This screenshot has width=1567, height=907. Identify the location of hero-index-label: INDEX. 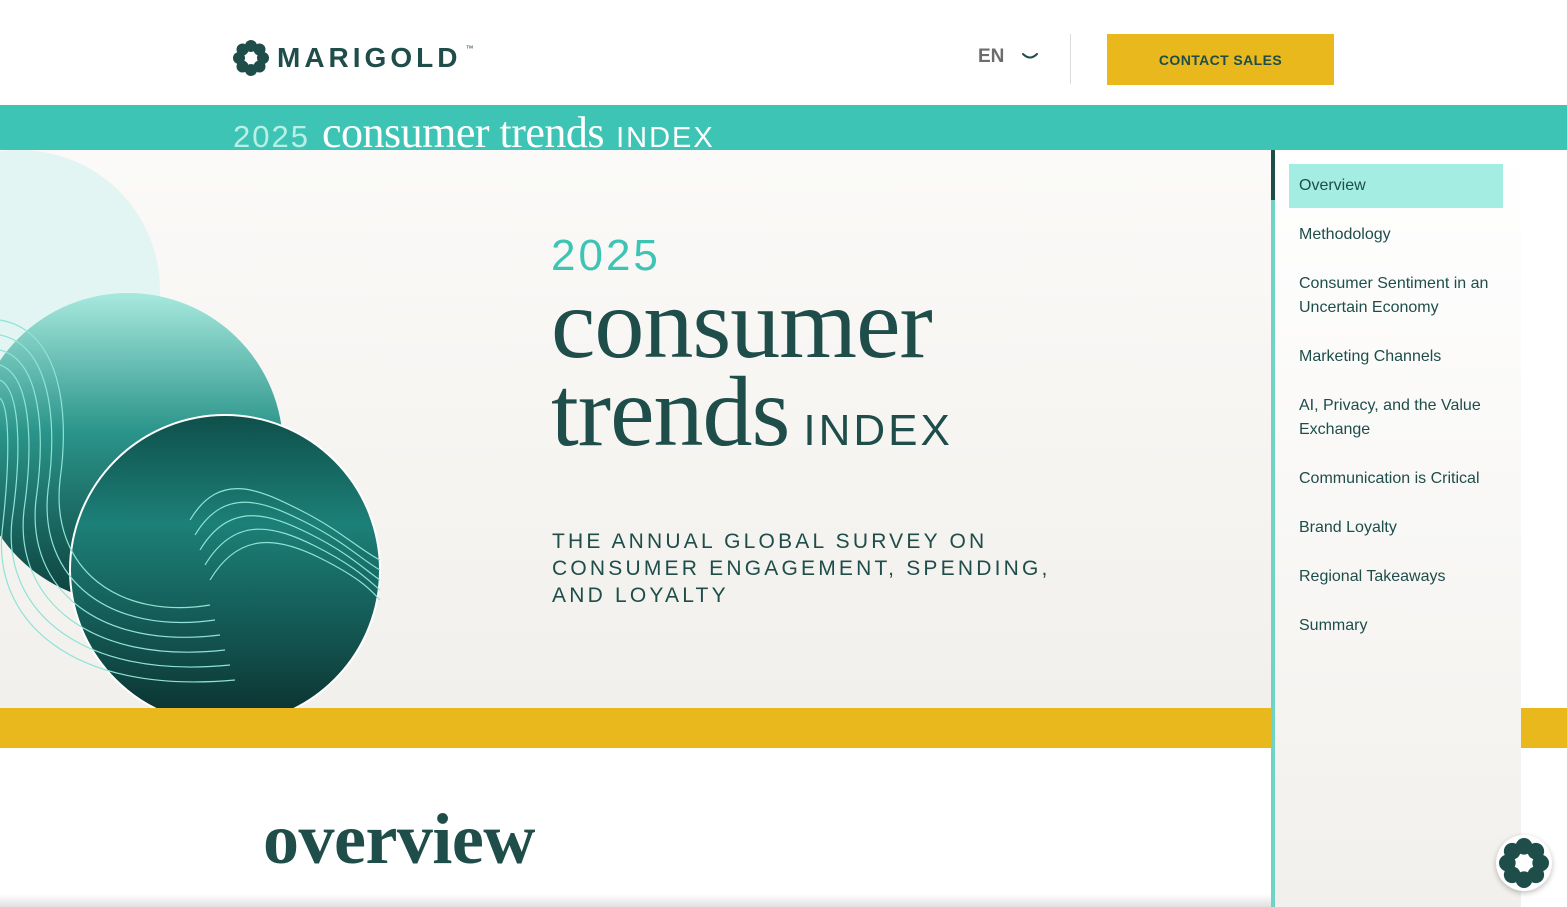
(878, 430).